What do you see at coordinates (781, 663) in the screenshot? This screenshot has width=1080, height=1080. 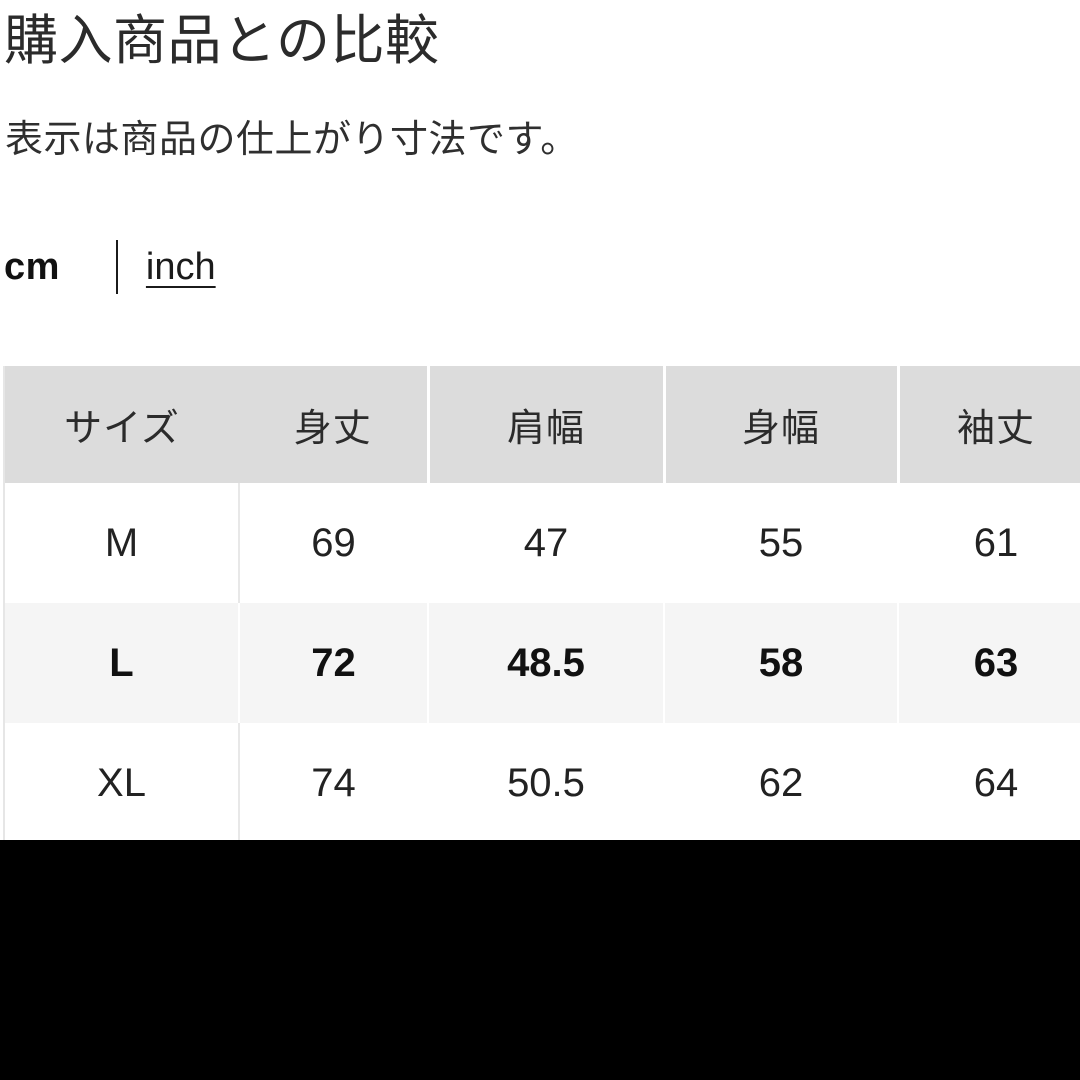 I see `cell-chest: 58` at bounding box center [781, 663].